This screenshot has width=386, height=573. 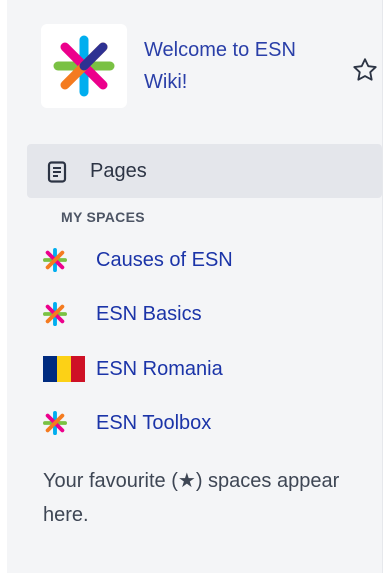 I want to click on pages-label: Pages, so click(x=118, y=171).